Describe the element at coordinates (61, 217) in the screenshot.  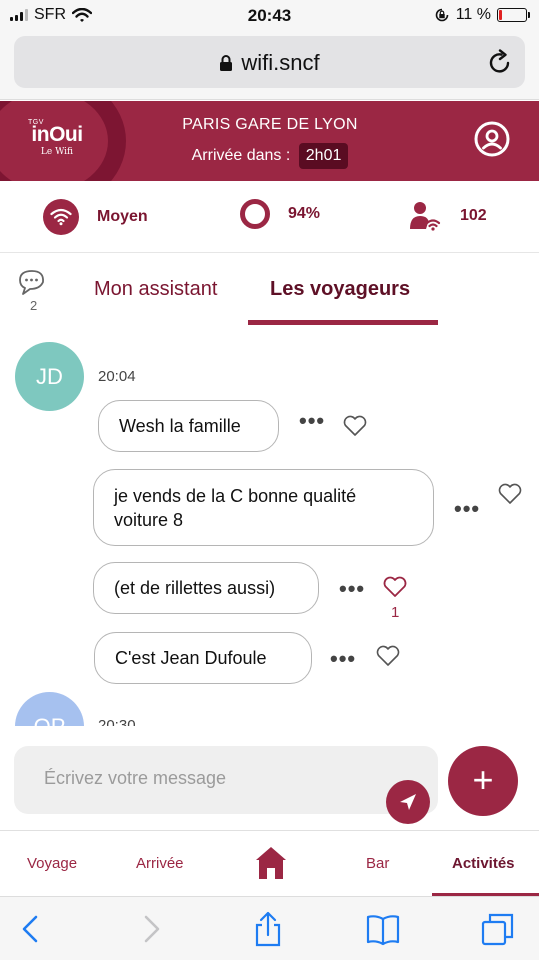
I see `wifi-signal-icon` at that location.